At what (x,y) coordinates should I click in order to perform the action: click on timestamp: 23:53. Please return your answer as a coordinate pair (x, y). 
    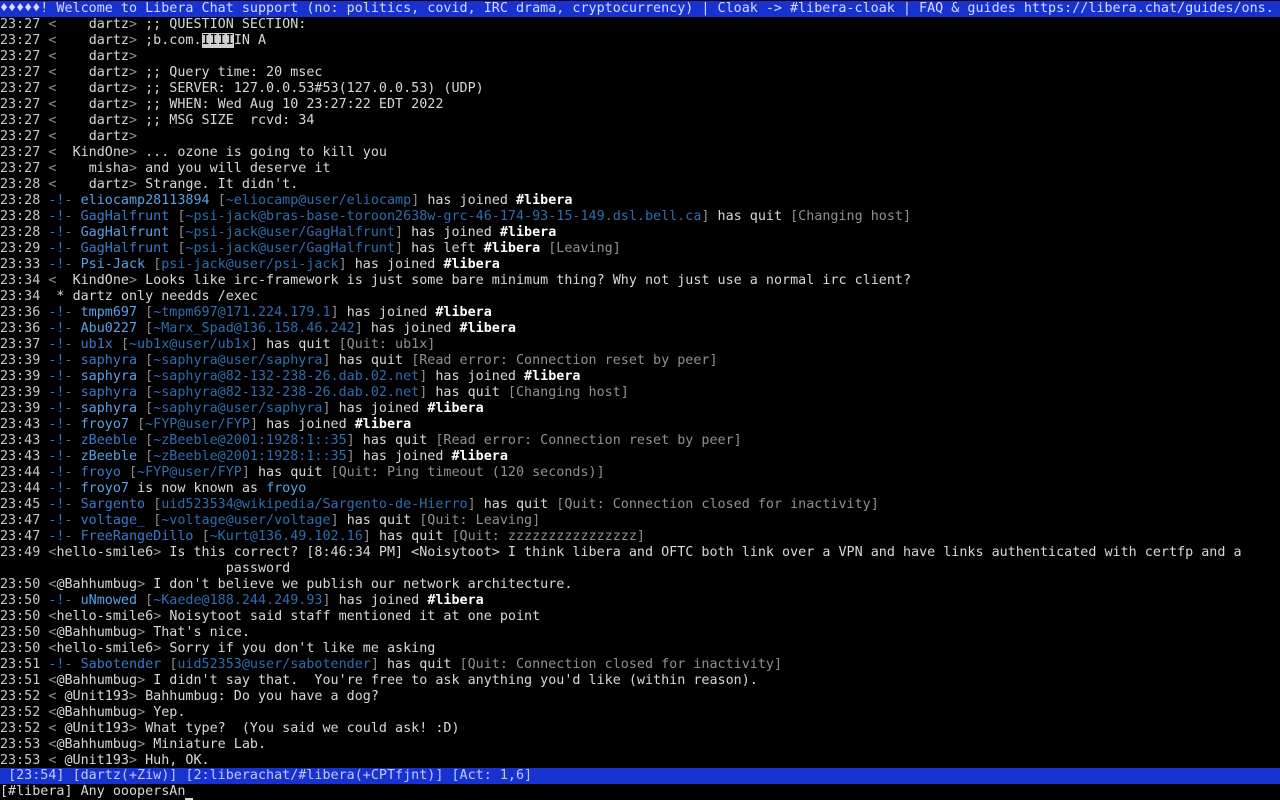
    Looking at the image, I should click on (20, 760).